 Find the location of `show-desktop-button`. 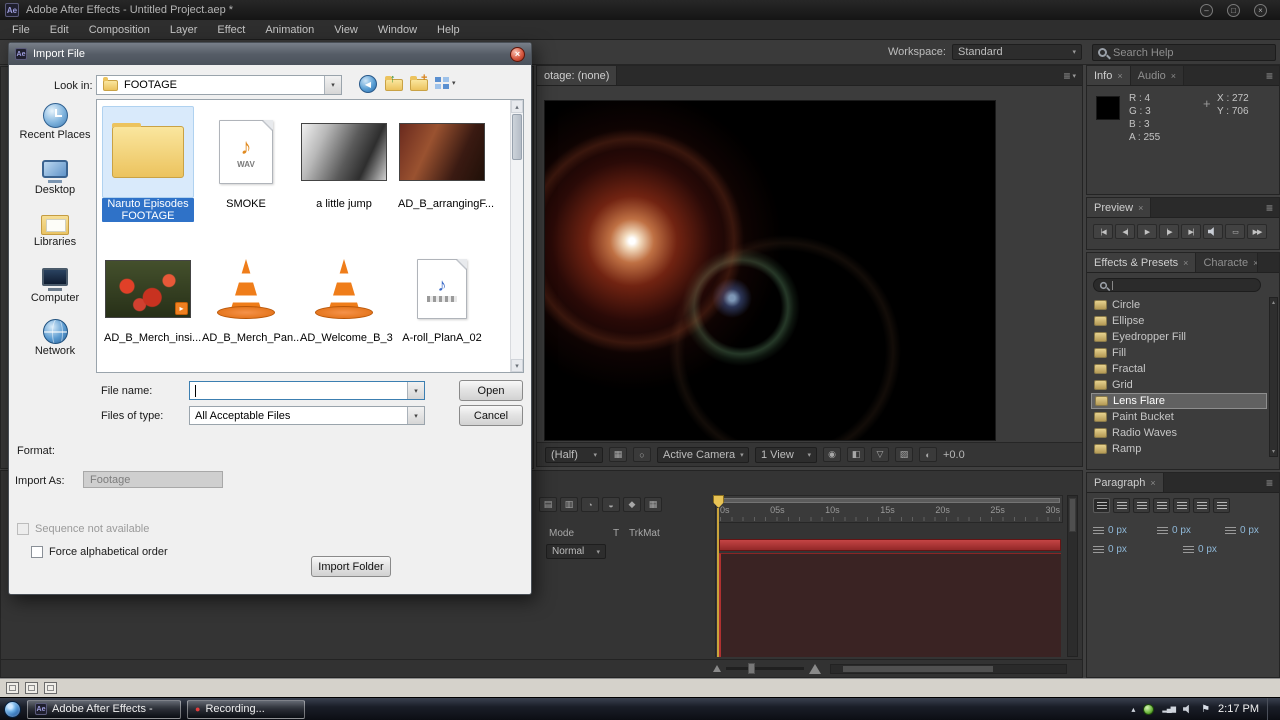

show-desktop-button is located at coordinates (1270, 709).